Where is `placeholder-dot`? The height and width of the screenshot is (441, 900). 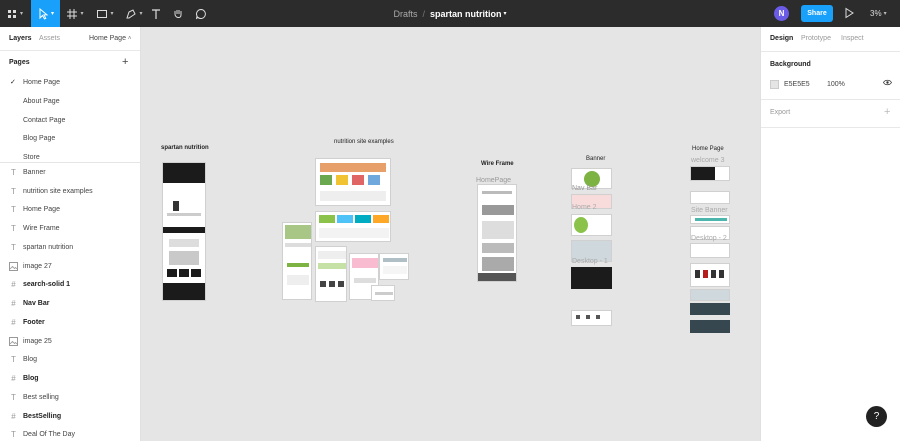
placeholder-dot is located at coordinates (598, 317).